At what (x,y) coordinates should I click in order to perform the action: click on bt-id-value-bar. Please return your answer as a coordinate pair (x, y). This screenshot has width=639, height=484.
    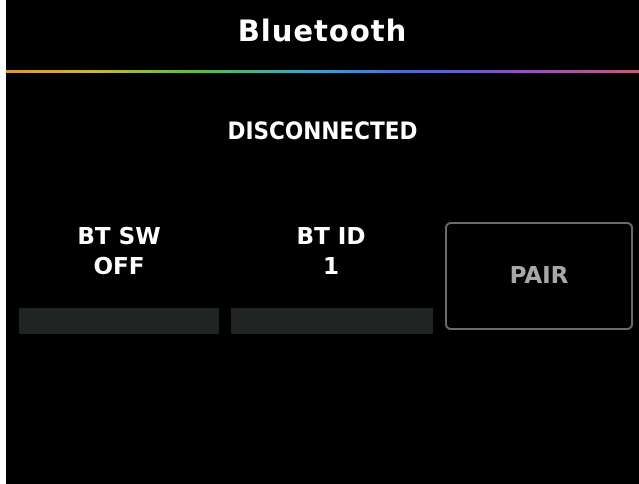
    Looking at the image, I should click on (332, 321).